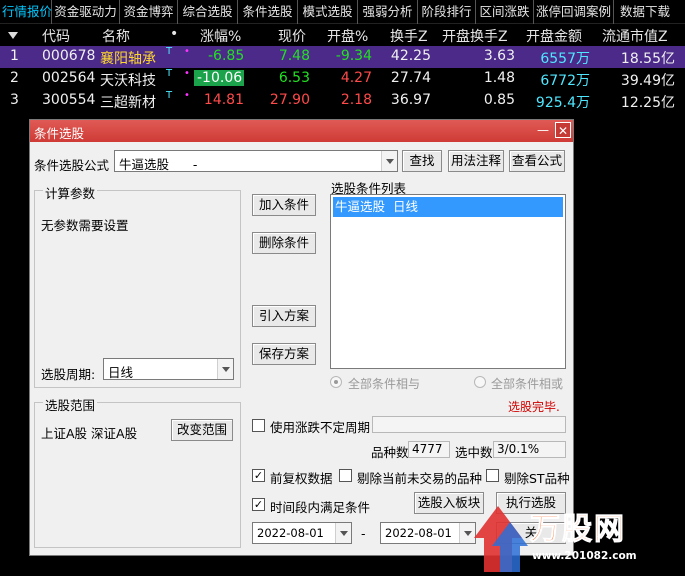  What do you see at coordinates (168, 369) in the screenshot?
I see `period-combo: 日线` at bounding box center [168, 369].